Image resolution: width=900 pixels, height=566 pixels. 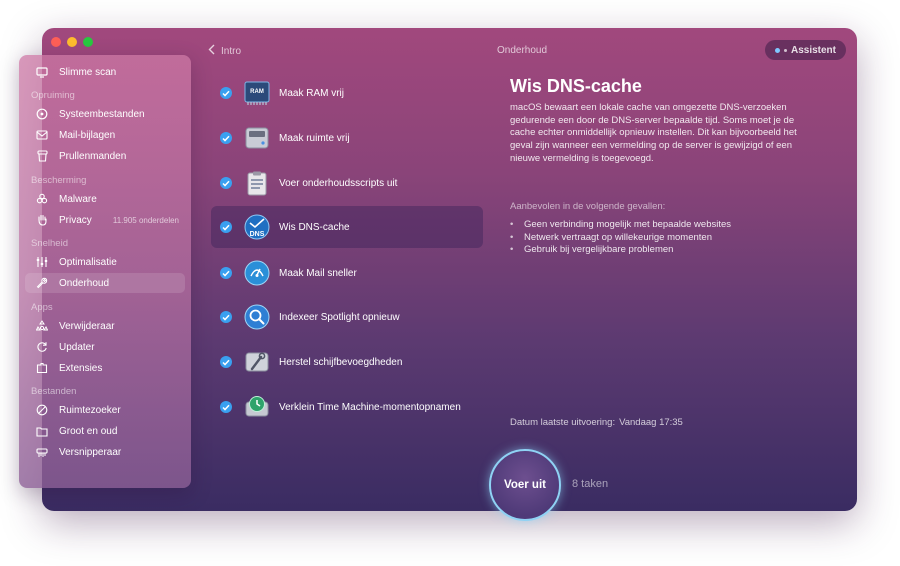 I want to click on sidebar-item-ruimtezoeker: Ruimtezoeker, so click(x=105, y=410).